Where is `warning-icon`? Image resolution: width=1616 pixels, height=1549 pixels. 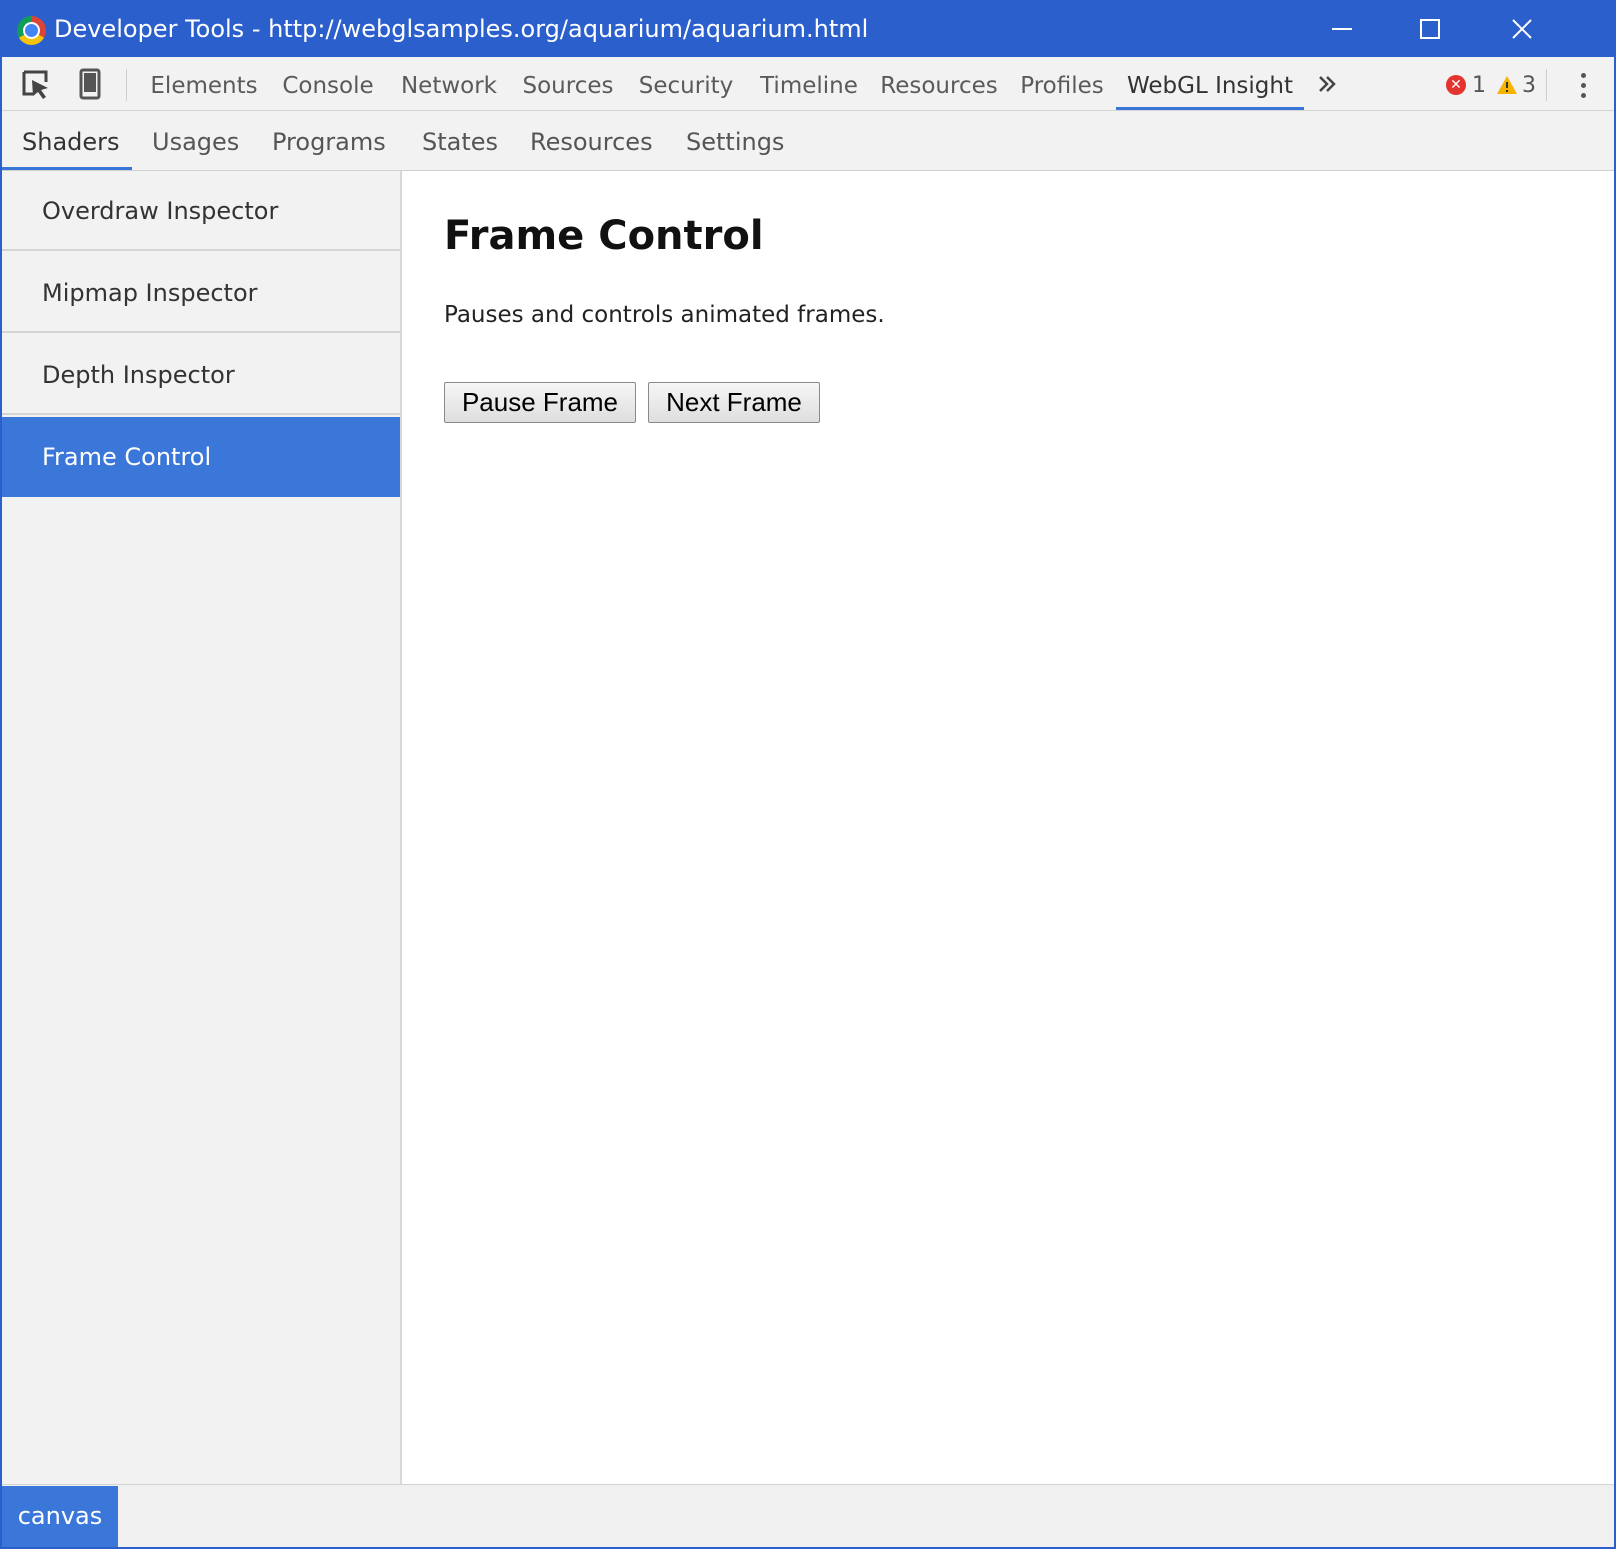 warning-icon is located at coordinates (1507, 85).